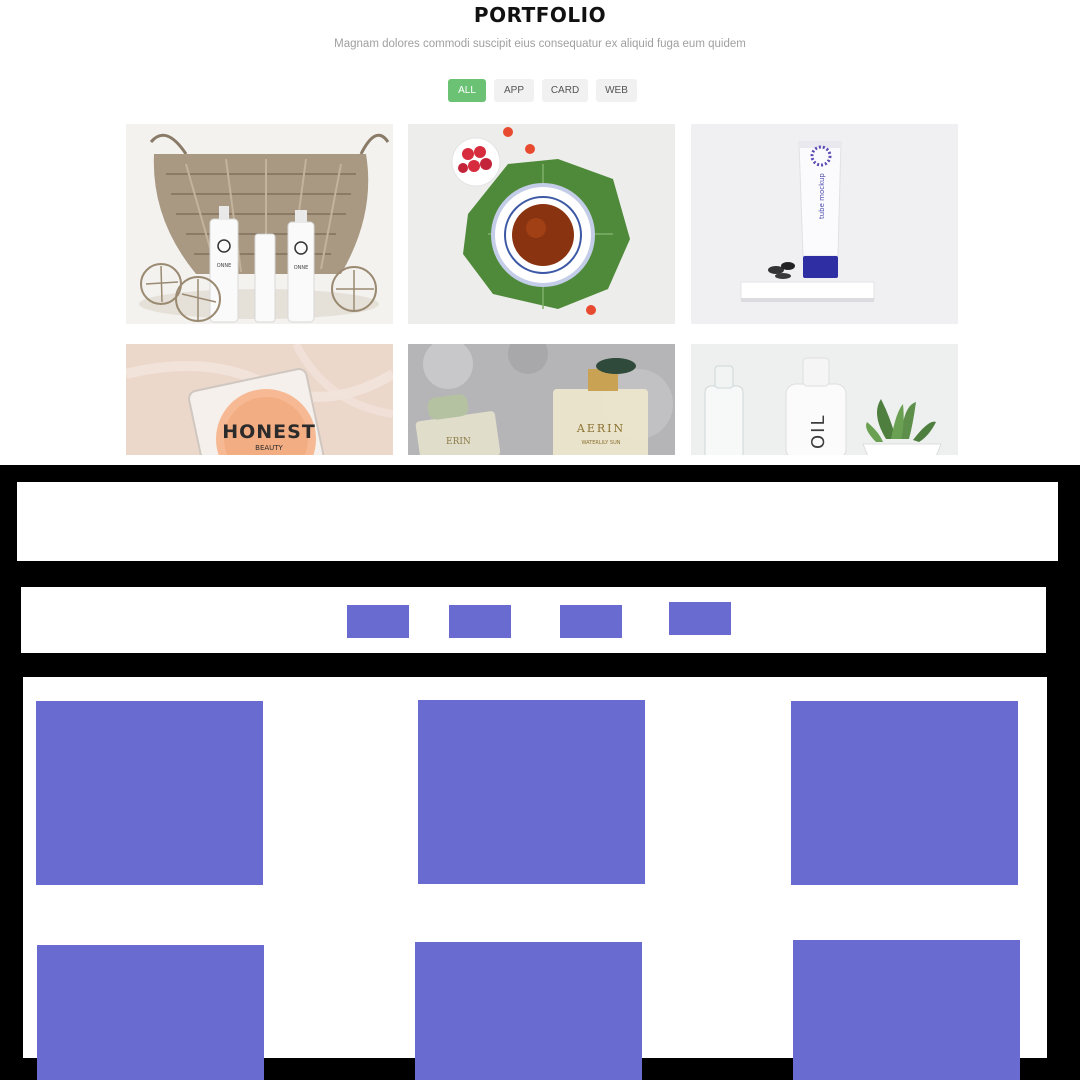 The height and width of the screenshot is (1080, 1080). Describe the element at coordinates (818, 431) in the screenshot. I see `oil-product-text: OIL` at that location.